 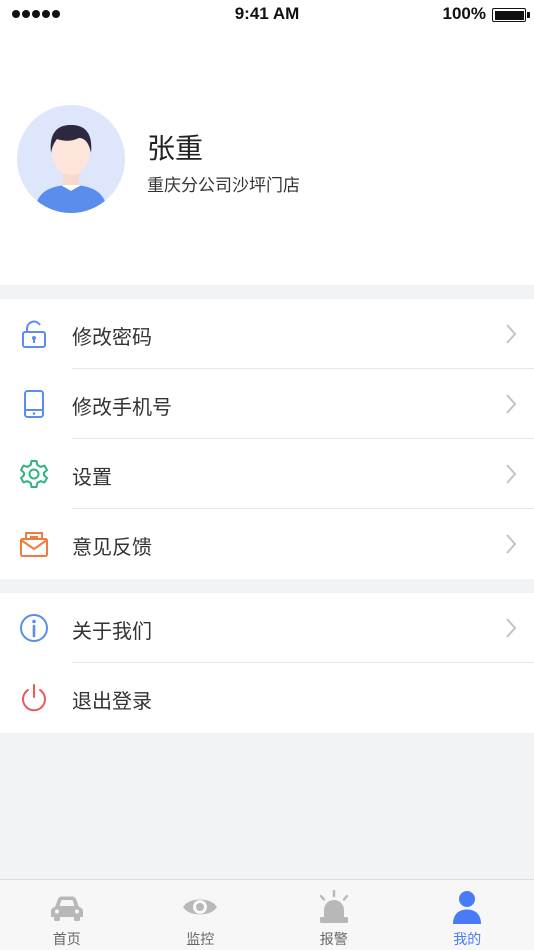 What do you see at coordinates (511, 15) in the screenshot?
I see `battery-icon` at bounding box center [511, 15].